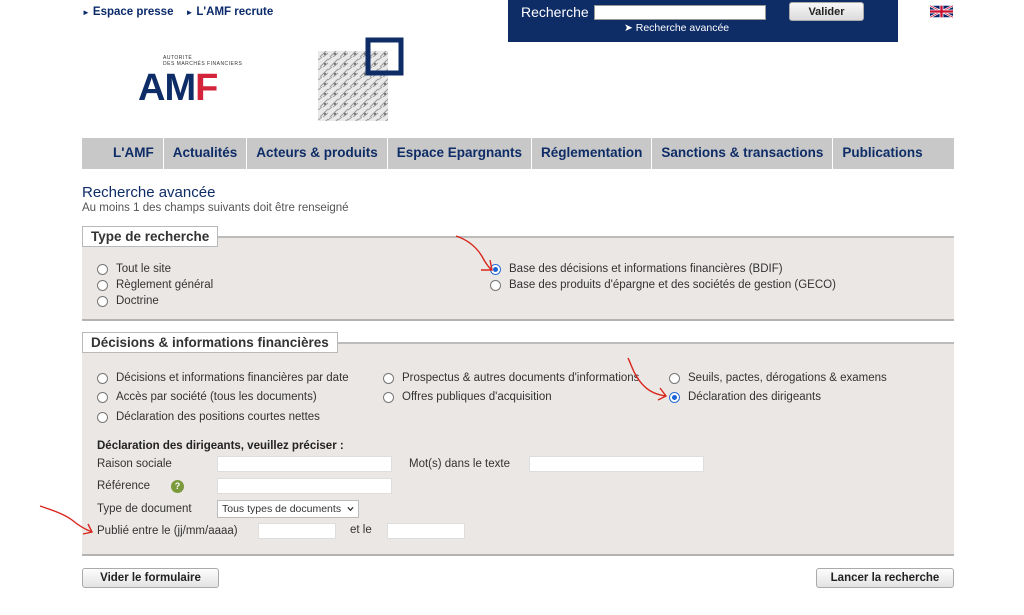 The image size is (1024, 615). I want to click on type-document-value: Tous types de documents, so click(282, 509).